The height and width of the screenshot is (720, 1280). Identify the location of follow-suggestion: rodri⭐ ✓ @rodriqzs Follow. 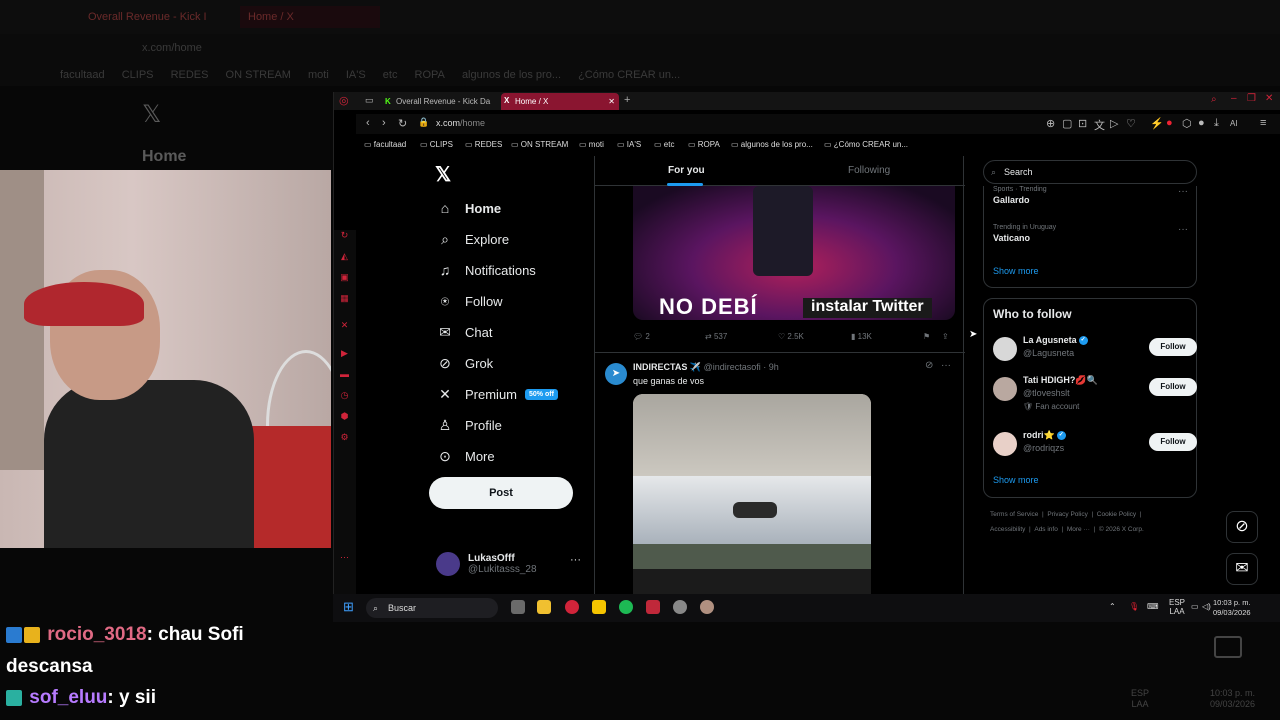
(1095, 445).